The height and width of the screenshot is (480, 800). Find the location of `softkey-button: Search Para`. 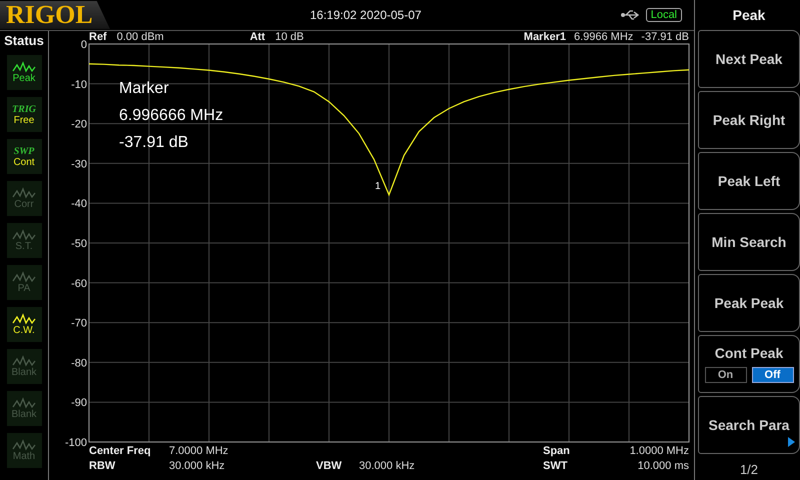

softkey-button: Search Para is located at coordinates (749, 425).